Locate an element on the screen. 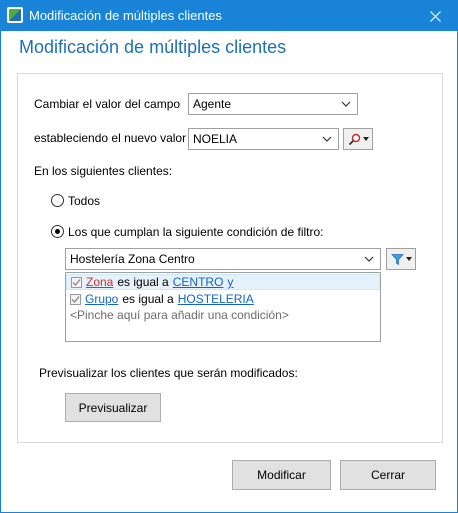 The image size is (458, 513). preview-button: Previsualizar is located at coordinates (113, 407).